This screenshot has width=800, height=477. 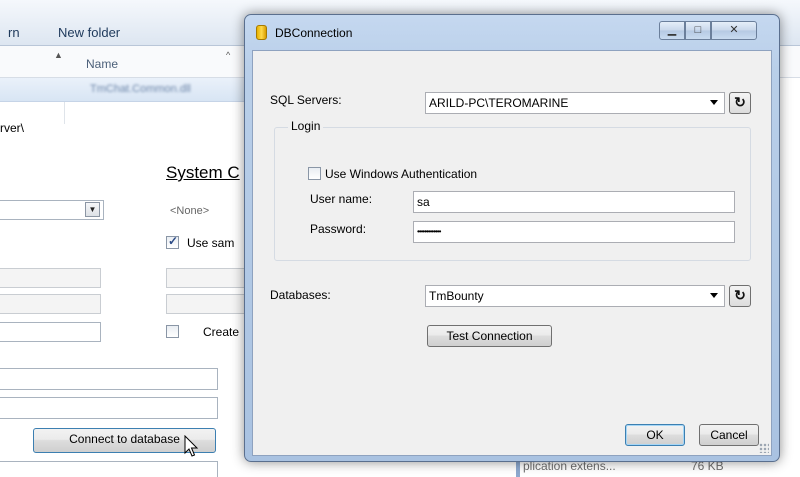 What do you see at coordinates (314, 33) in the screenshot?
I see `dialog-title: DBConnection` at bounding box center [314, 33].